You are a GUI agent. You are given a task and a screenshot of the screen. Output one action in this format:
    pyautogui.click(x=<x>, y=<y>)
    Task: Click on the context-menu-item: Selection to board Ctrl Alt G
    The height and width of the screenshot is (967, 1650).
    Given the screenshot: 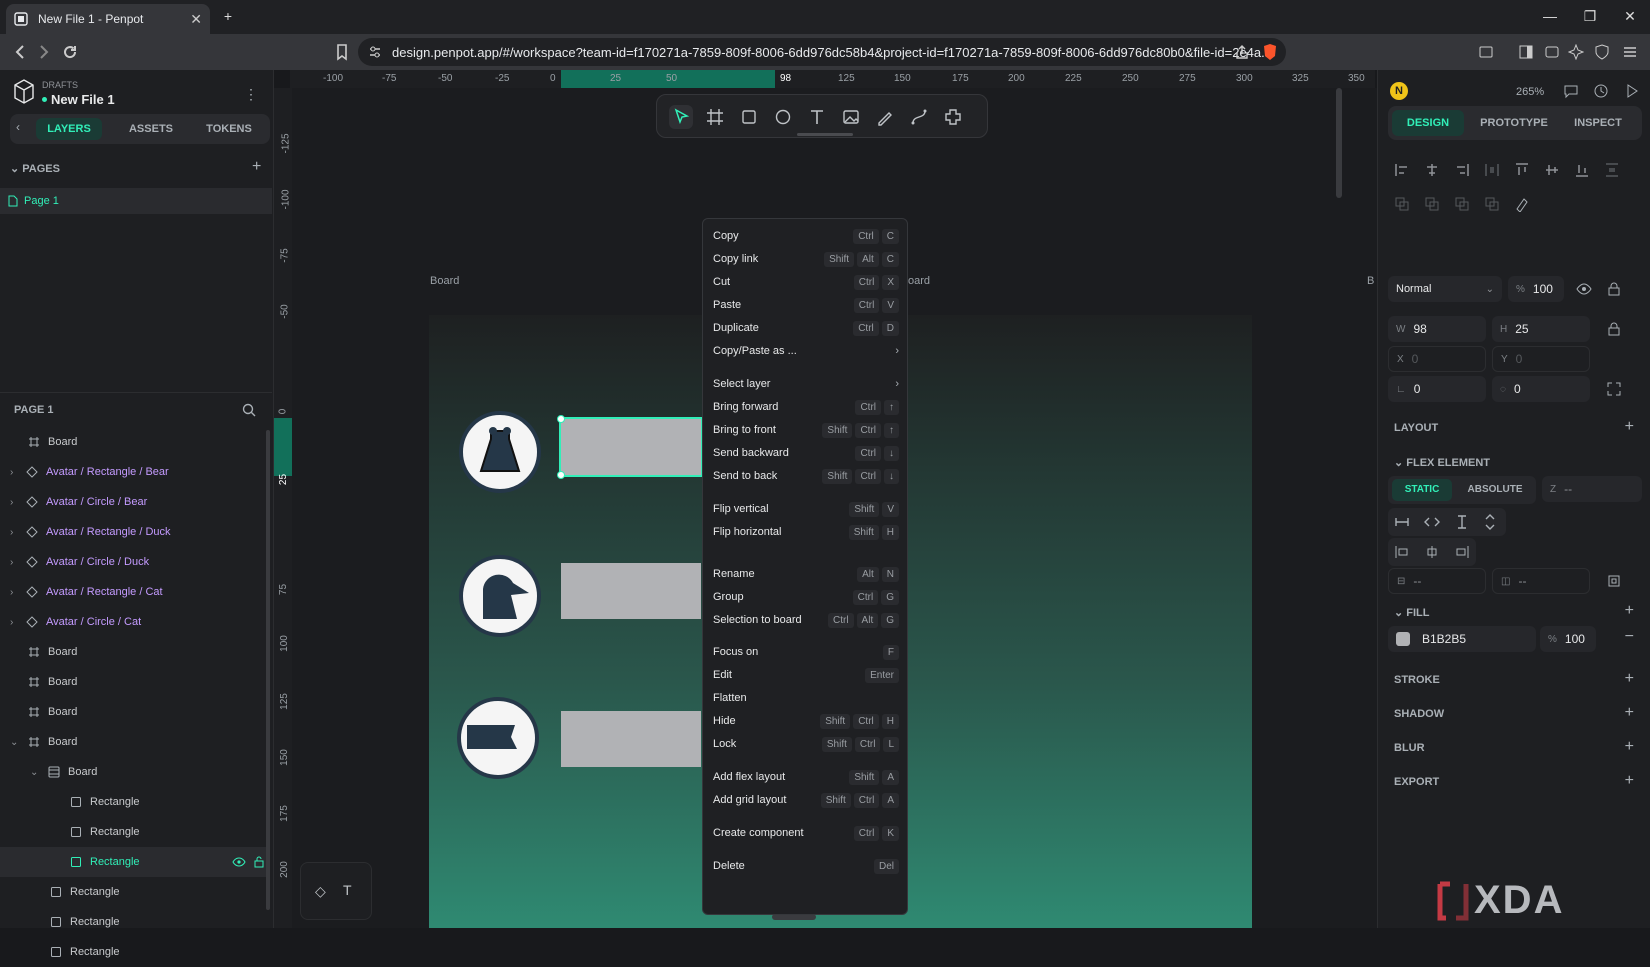 What is the action you would take?
    pyautogui.click(x=806, y=620)
    